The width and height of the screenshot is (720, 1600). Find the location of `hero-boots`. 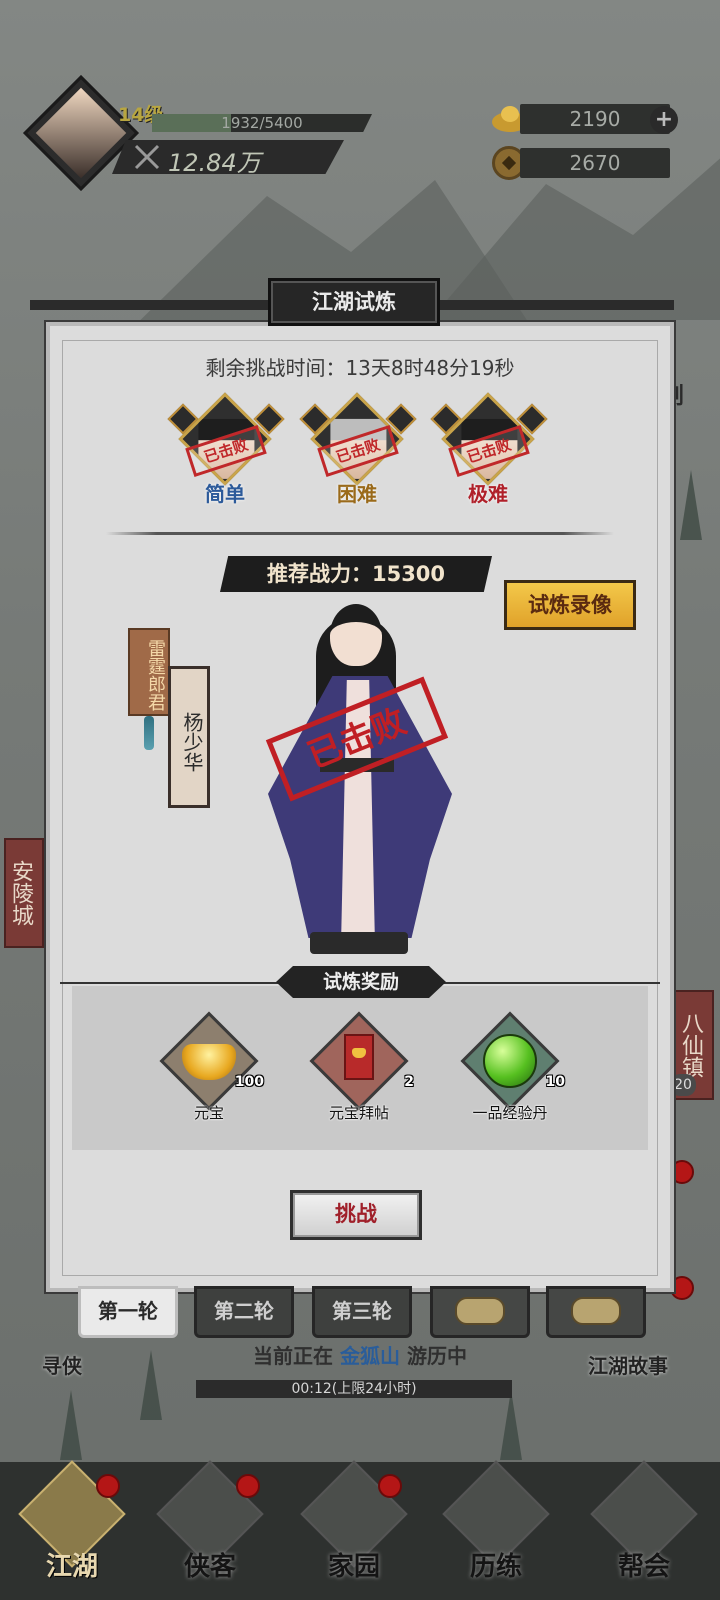

hero-boots is located at coordinates (359, 943).